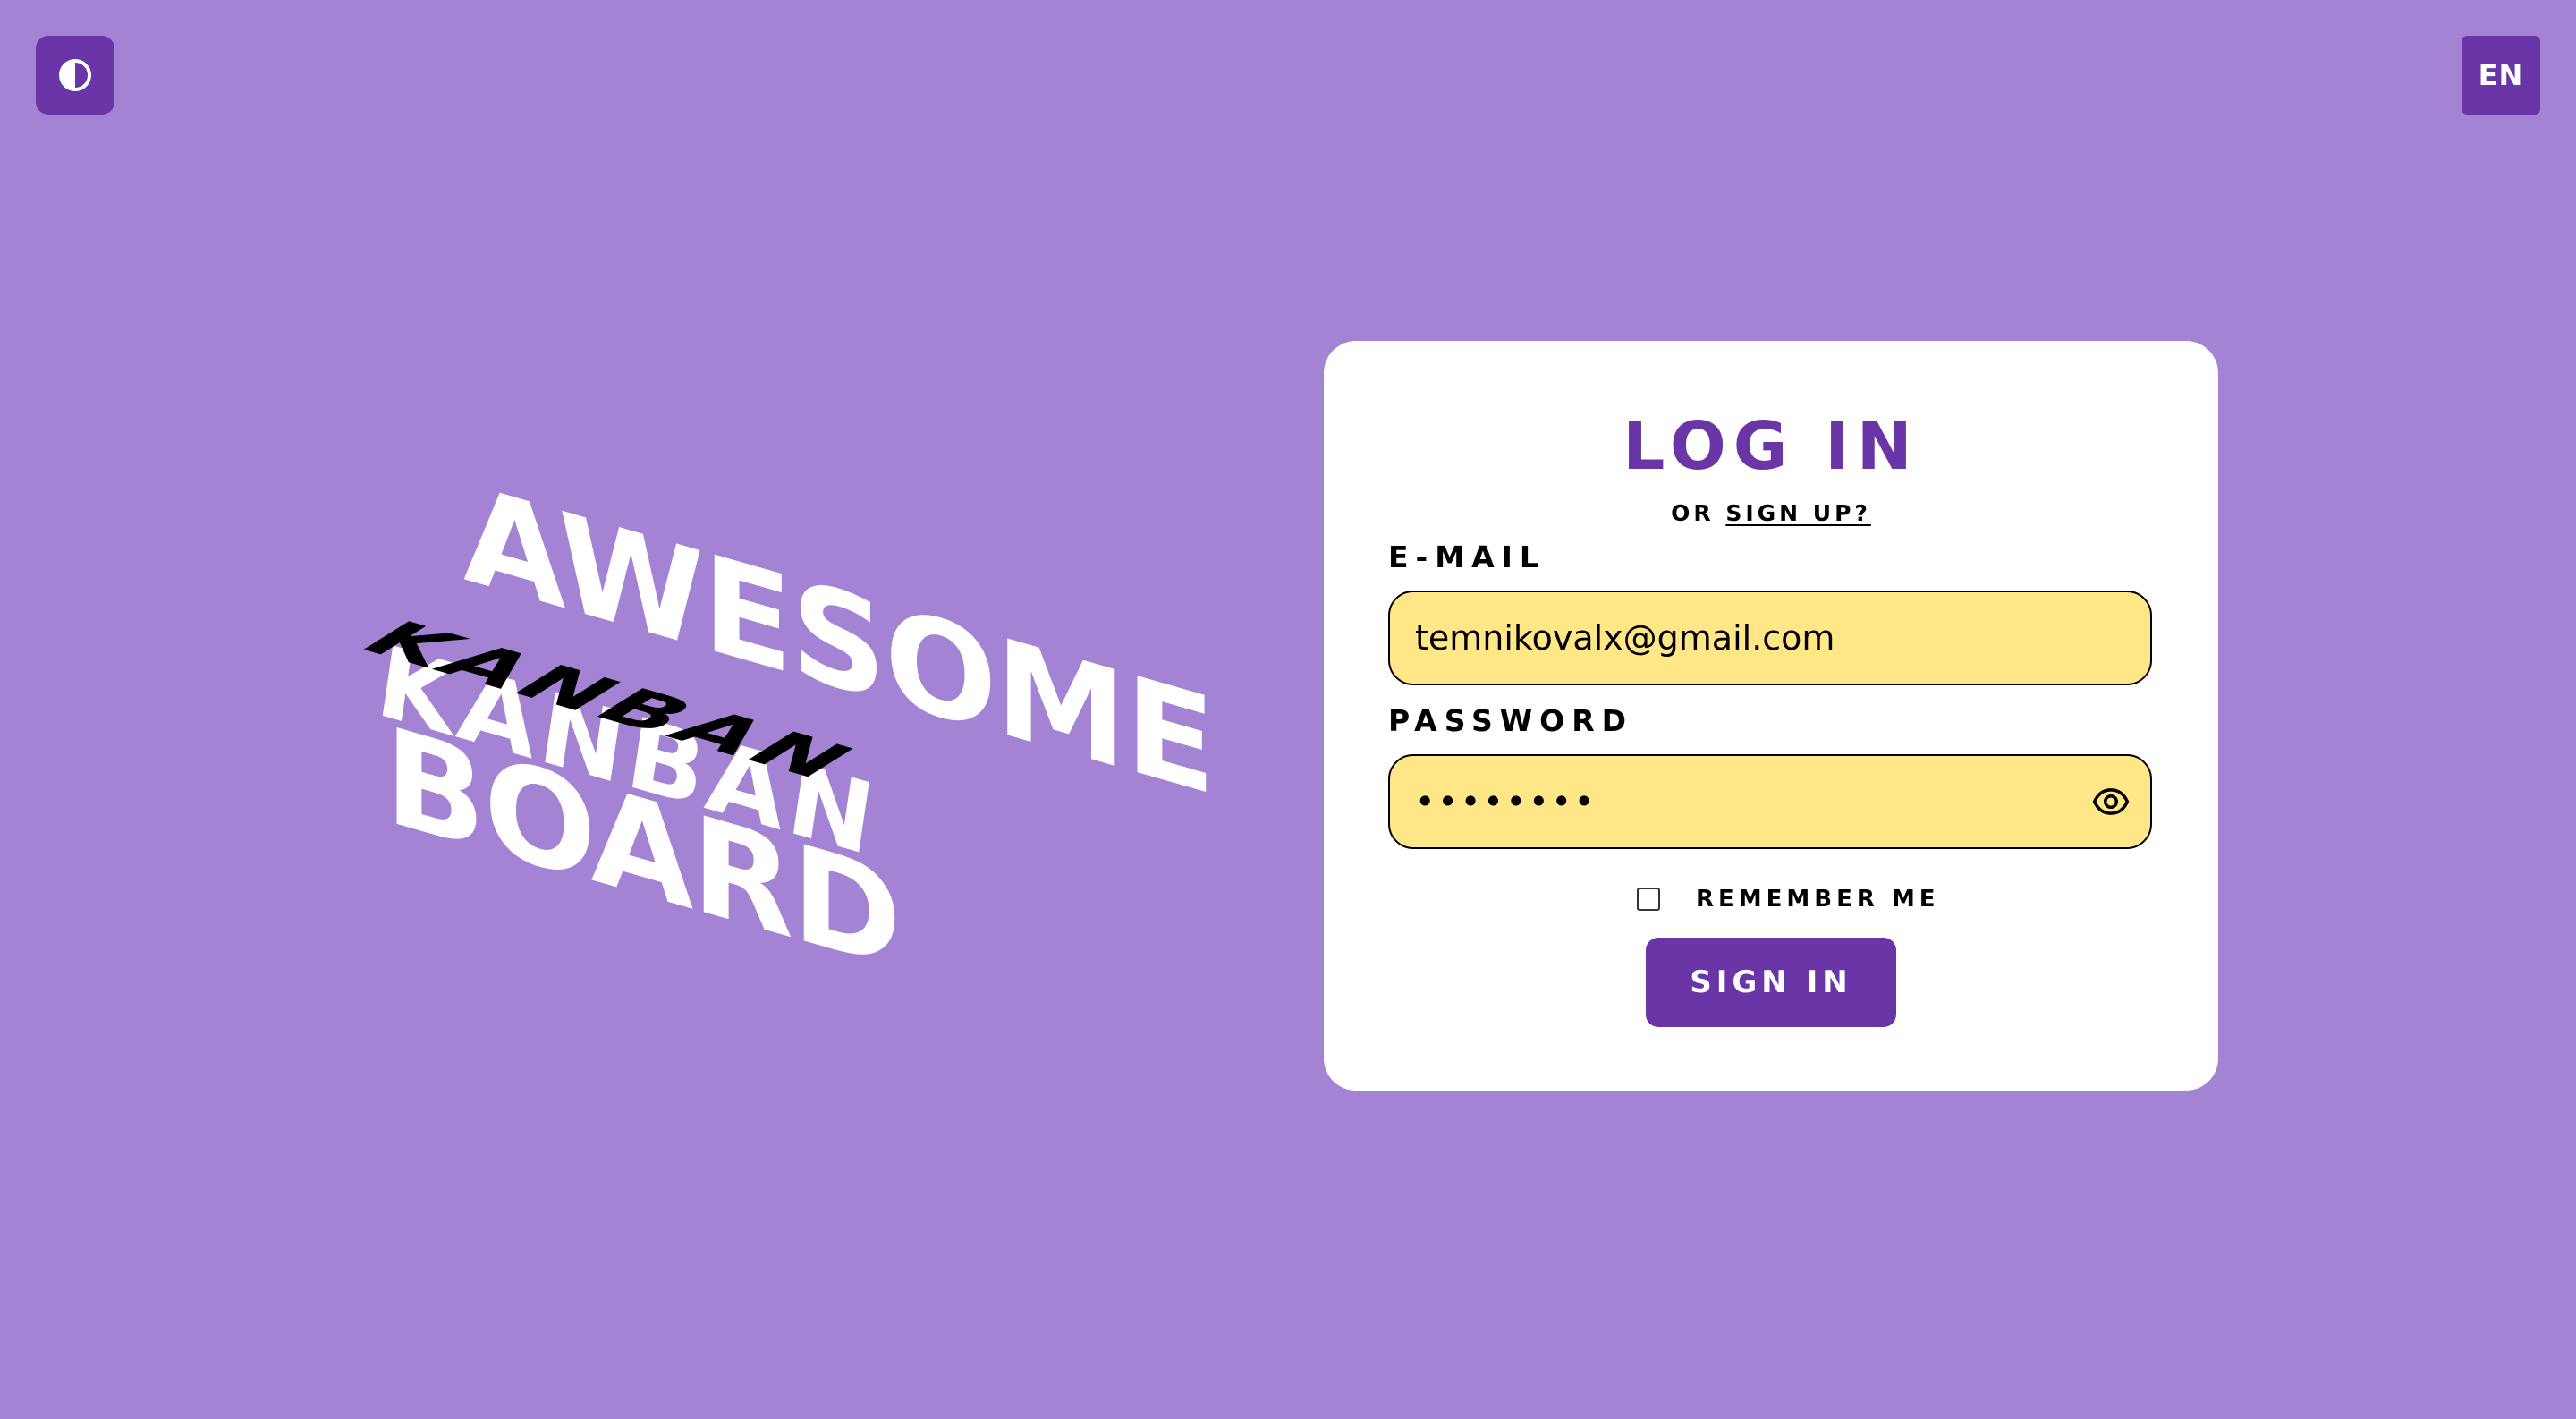  Describe the element at coordinates (782, 714) in the screenshot. I see `hero-title: AWESOME KANBAN KANBAN BOARD` at that location.